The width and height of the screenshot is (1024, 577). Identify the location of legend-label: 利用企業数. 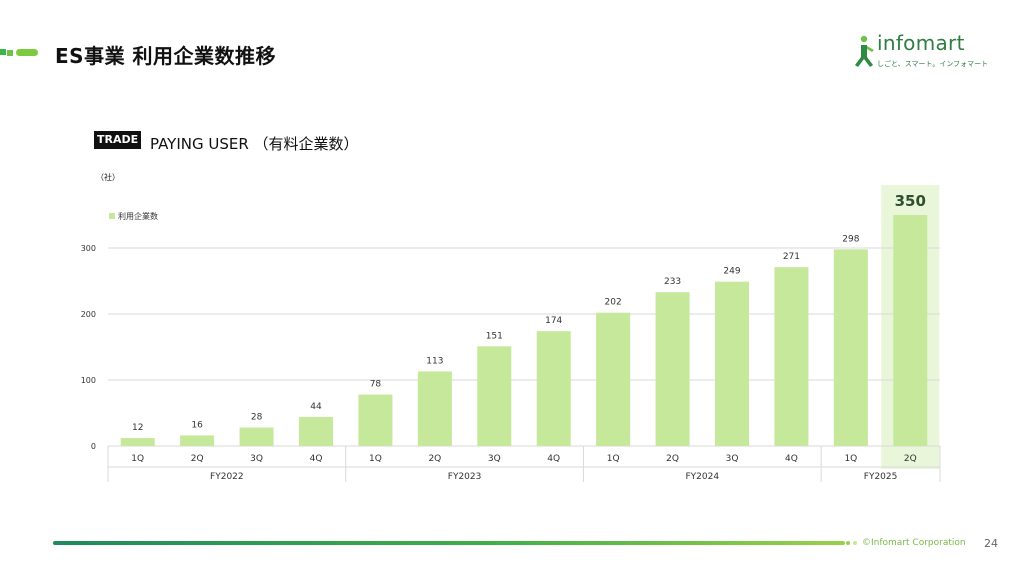
(138, 216).